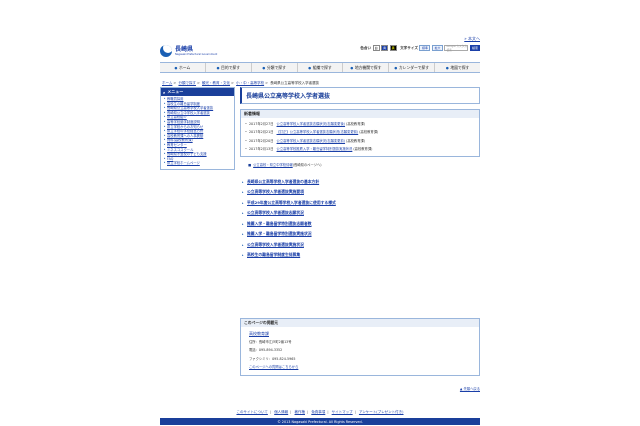  I want to click on page-title-box: 長崎県公立高等学校入学者選抜, so click(360, 95).